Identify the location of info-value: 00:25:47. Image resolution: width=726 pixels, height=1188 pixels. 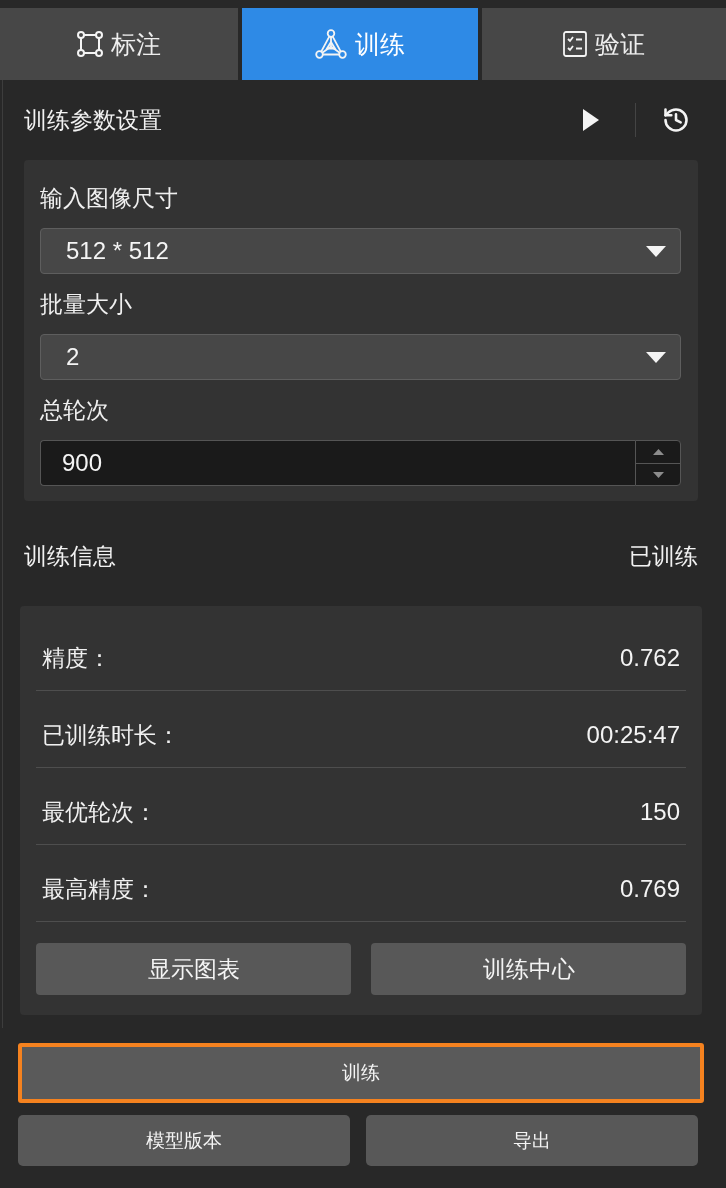
(633, 735).